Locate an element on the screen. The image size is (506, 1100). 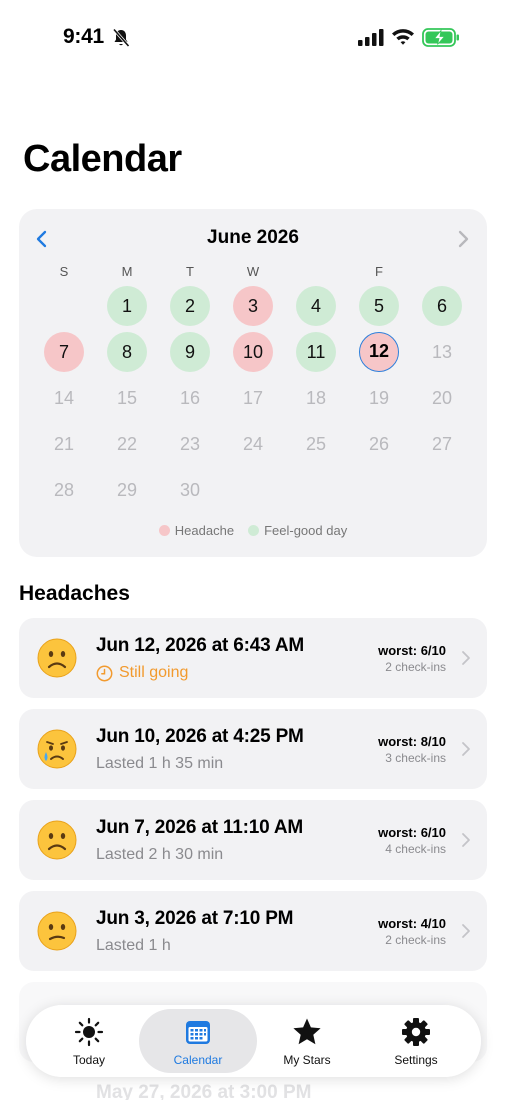
tab-calendar: Calendar is located at coordinates (198, 1041).